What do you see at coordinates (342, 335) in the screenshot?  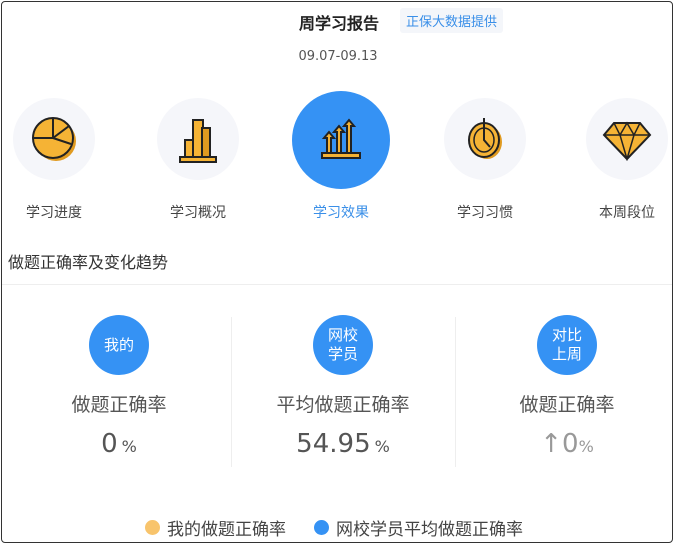 I see `bubble-text: 网校` at bounding box center [342, 335].